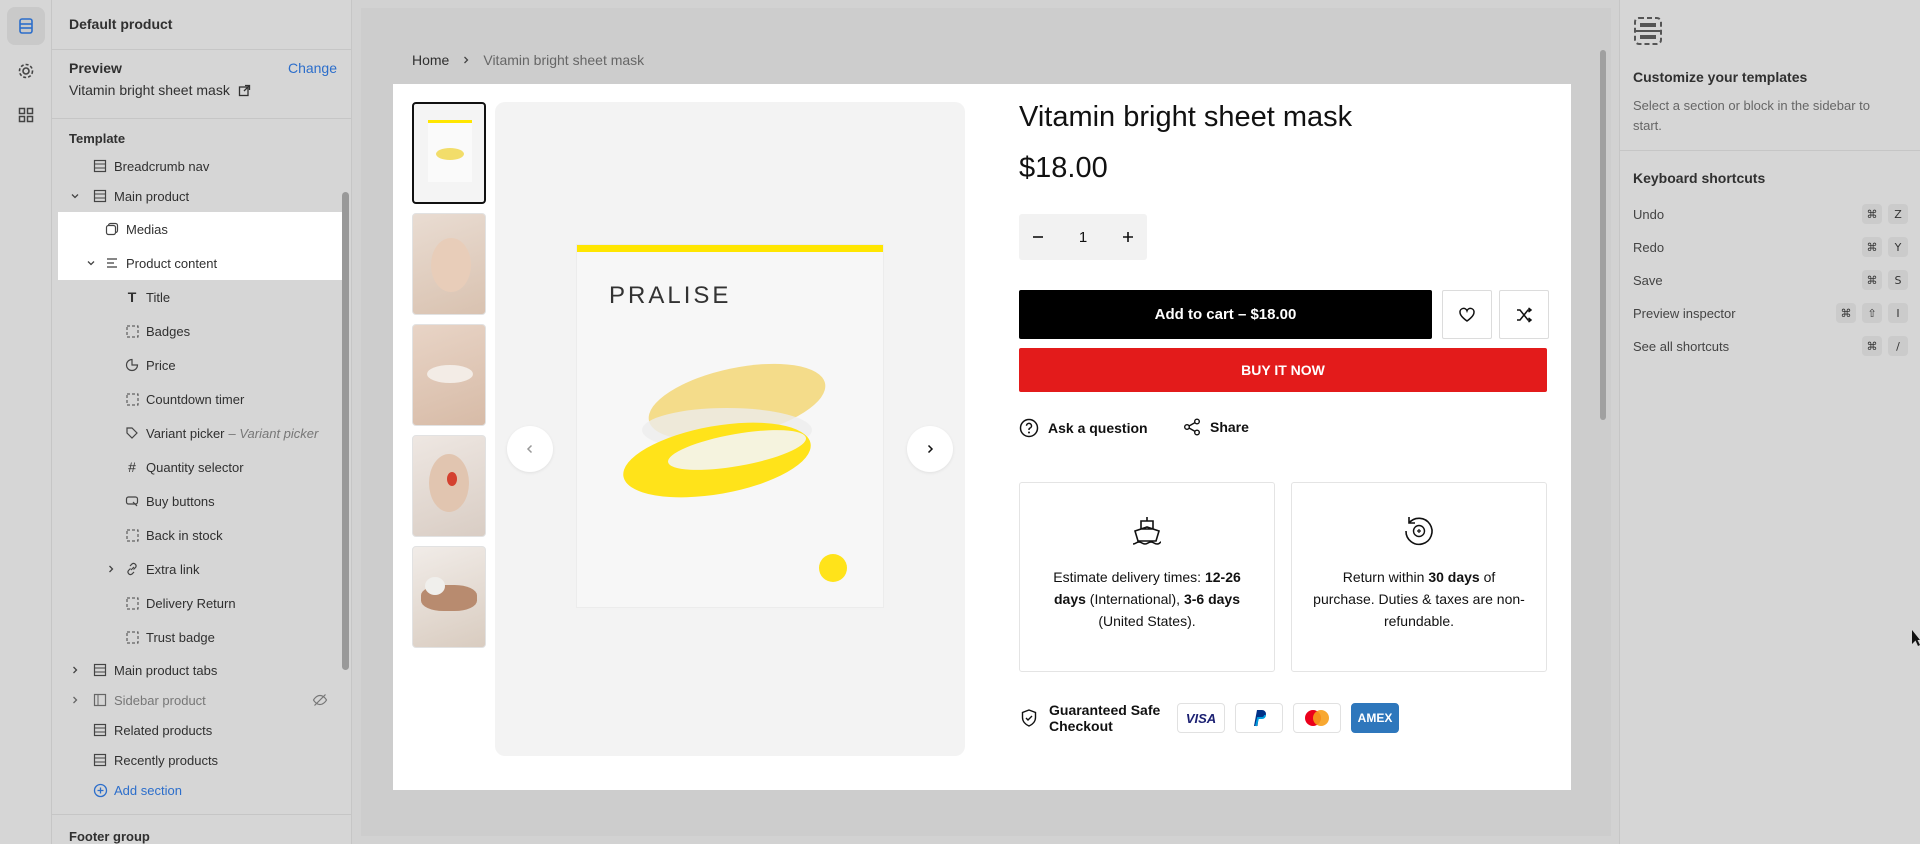  What do you see at coordinates (132, 501) in the screenshot?
I see `button-icon` at bounding box center [132, 501].